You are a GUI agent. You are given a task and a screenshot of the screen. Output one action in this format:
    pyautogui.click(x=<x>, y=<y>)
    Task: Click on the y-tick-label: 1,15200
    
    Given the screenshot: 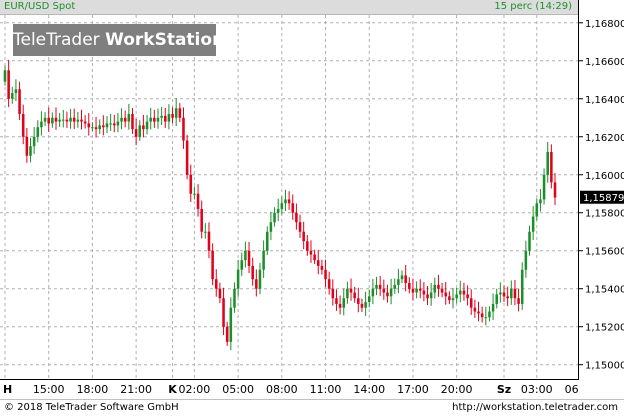 What is the action you would take?
    pyautogui.click(x=604, y=328)
    